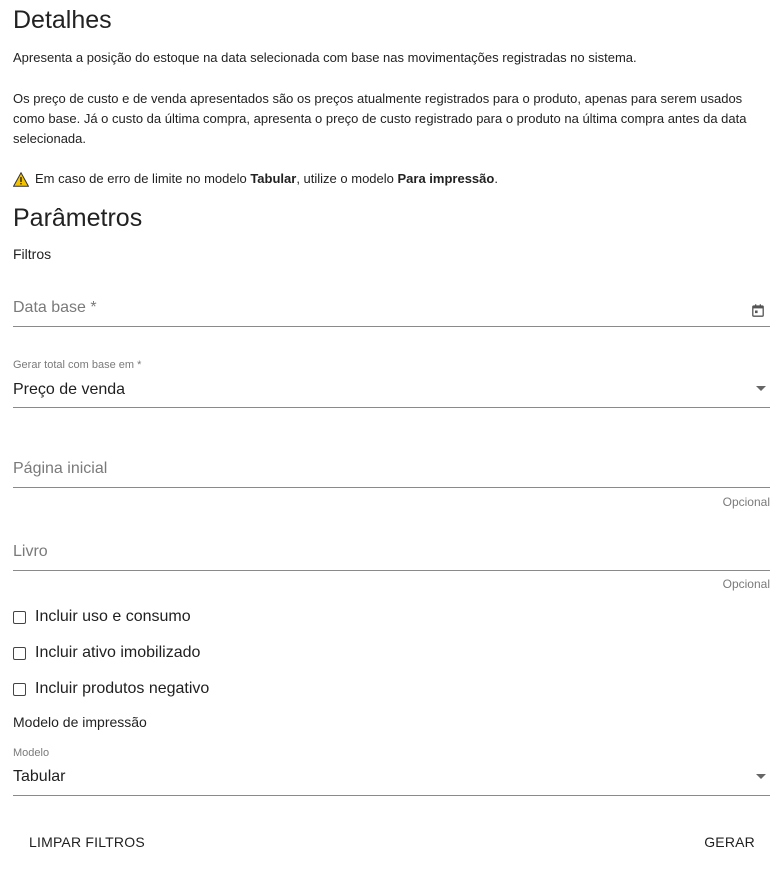 Image resolution: width=781 pixels, height=876 pixels. Describe the element at coordinates (60, 468) in the screenshot. I see `pagina-inicial-placeholder: Página inicial` at that location.